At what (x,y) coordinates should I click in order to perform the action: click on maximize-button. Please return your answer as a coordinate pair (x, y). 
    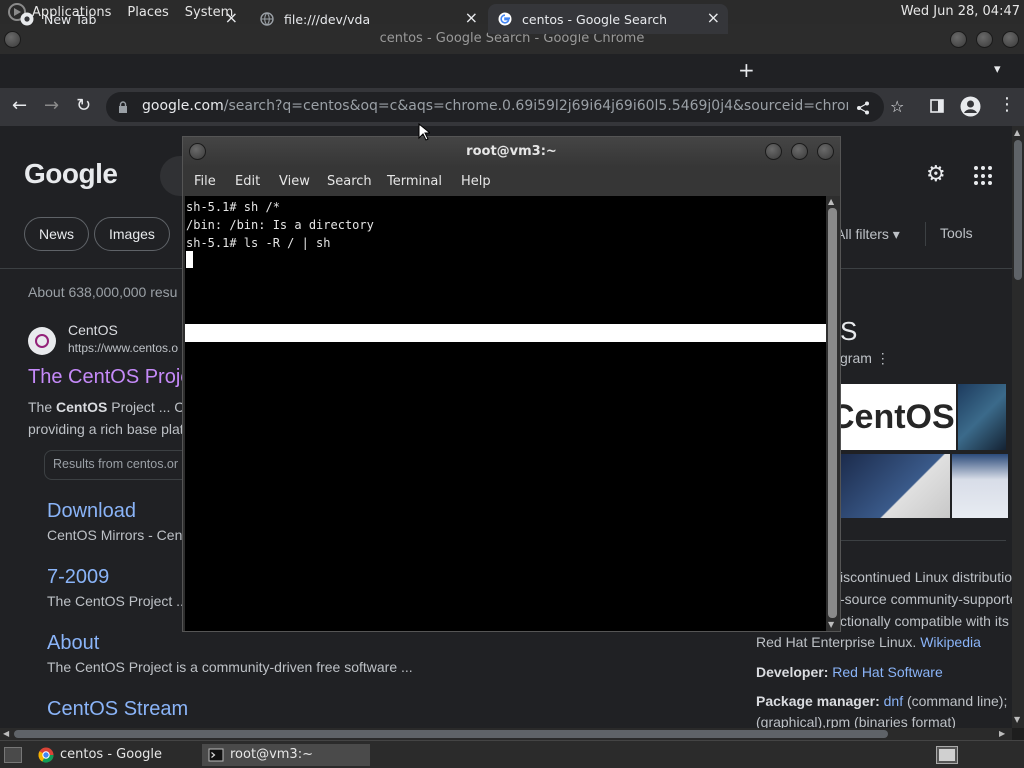
    Looking at the image, I should click on (984, 39).